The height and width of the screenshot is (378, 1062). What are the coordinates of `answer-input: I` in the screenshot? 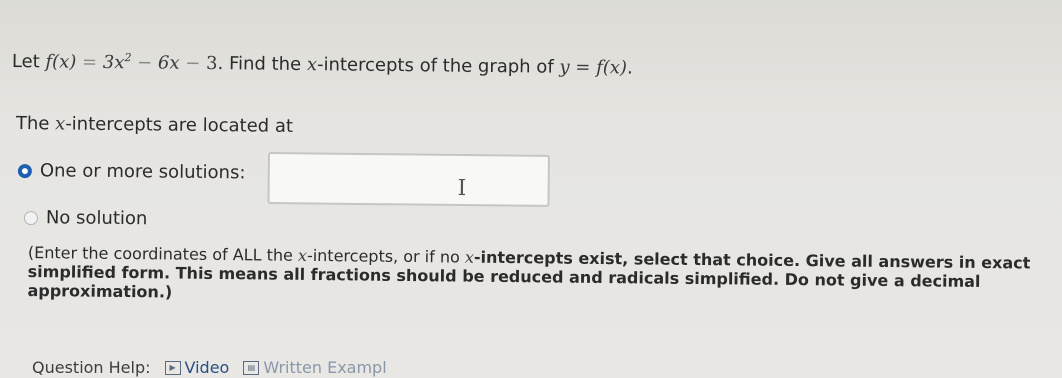 It's located at (408, 179).